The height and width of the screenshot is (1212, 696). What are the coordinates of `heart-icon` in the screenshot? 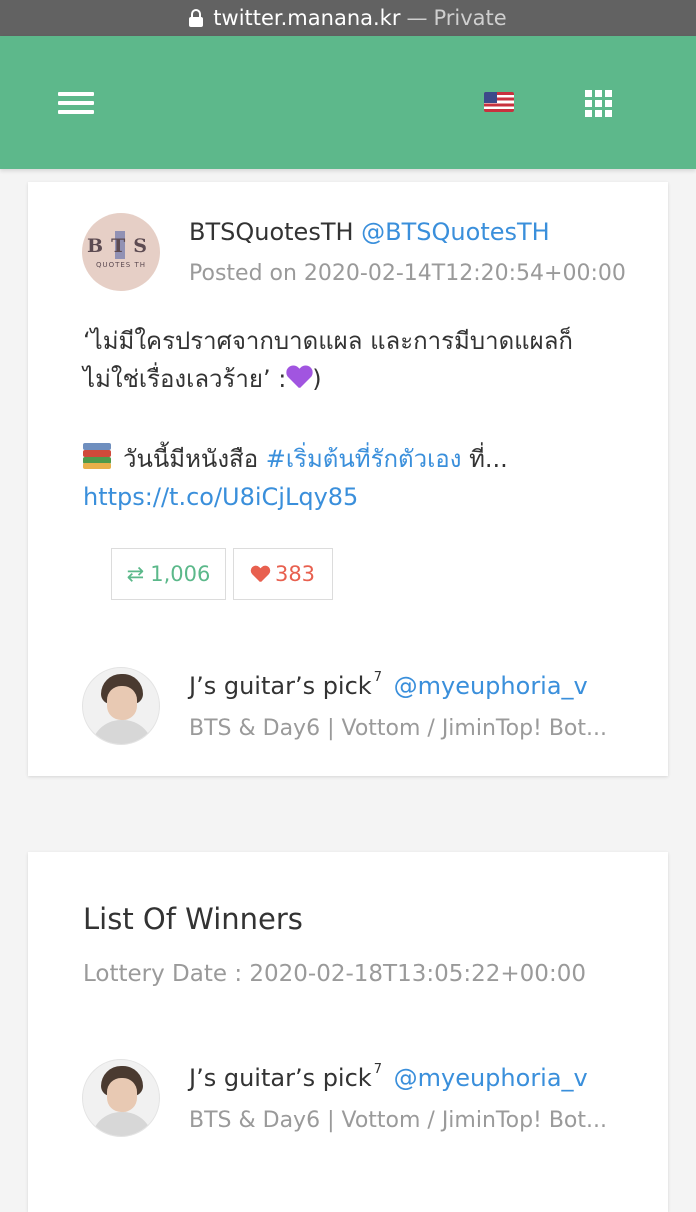 It's located at (260, 574).